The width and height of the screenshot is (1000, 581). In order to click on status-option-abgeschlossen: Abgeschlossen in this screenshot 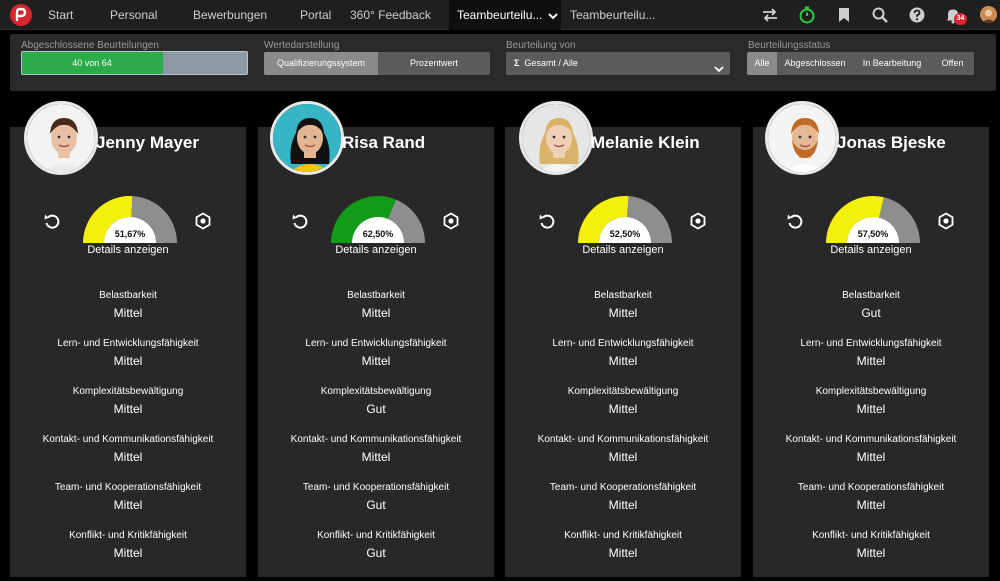, I will do `click(815, 63)`.